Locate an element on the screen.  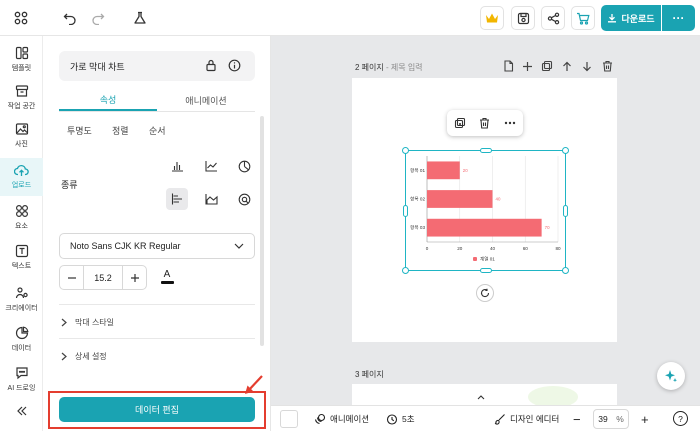
font-size-input: 15.2 is located at coordinates (103, 277).